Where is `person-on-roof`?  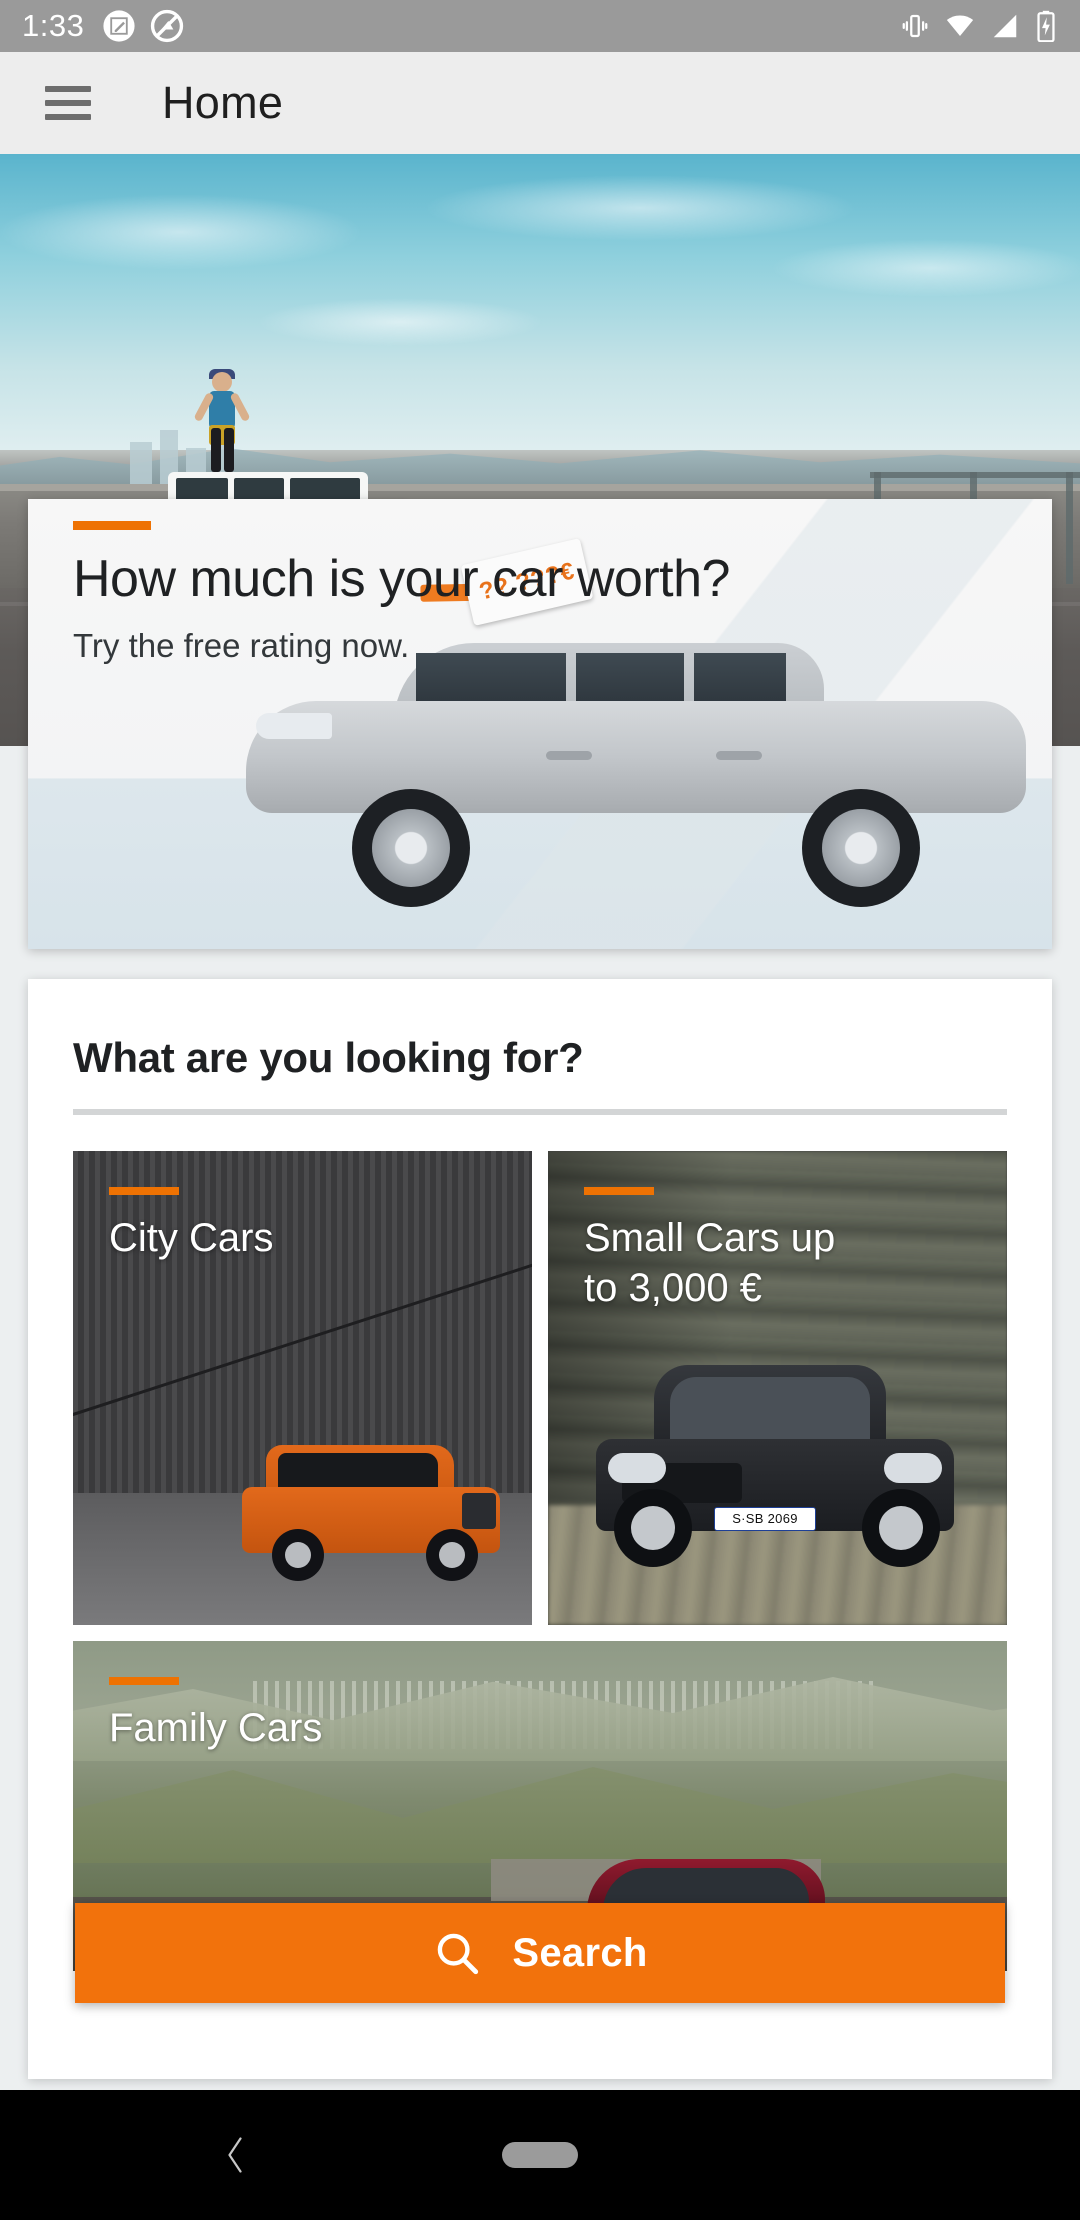
person-on-roof is located at coordinates (222, 422).